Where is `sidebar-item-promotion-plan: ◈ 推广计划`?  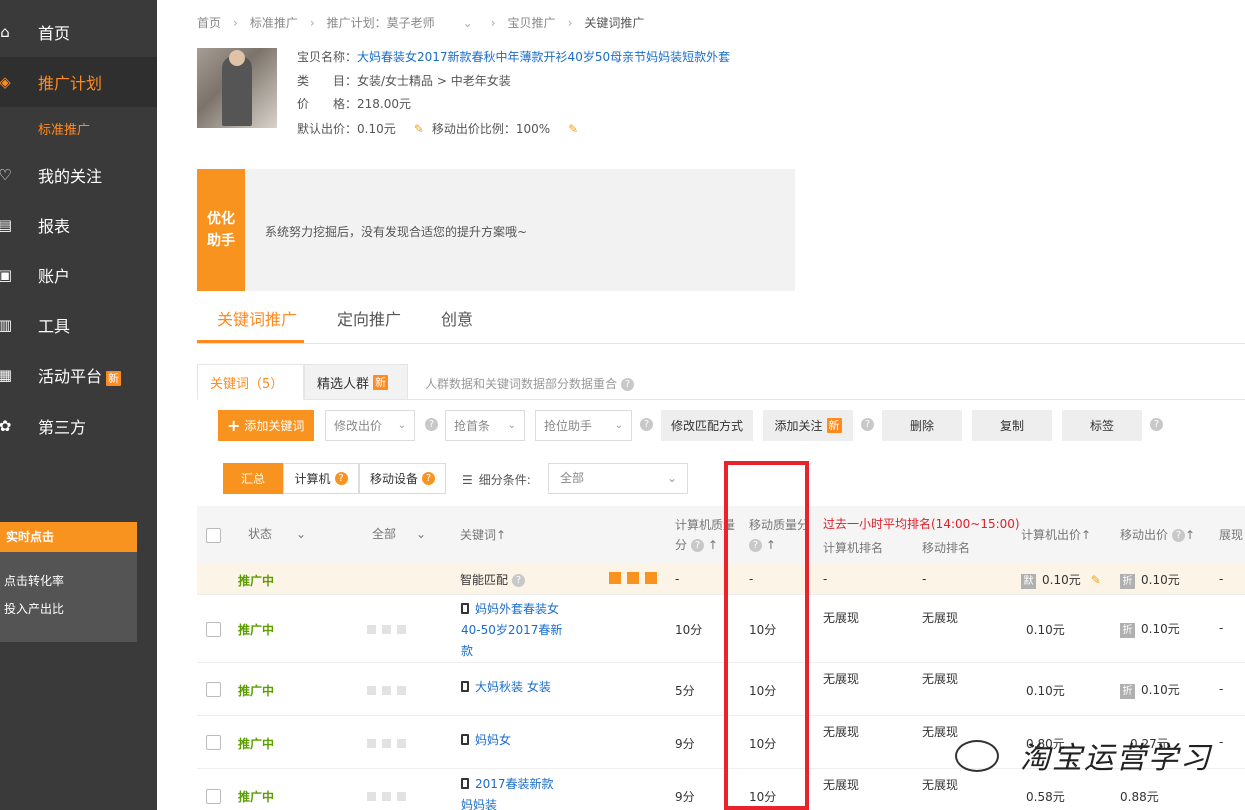 sidebar-item-promotion-plan: ◈ 推广计划 is located at coordinates (78, 82).